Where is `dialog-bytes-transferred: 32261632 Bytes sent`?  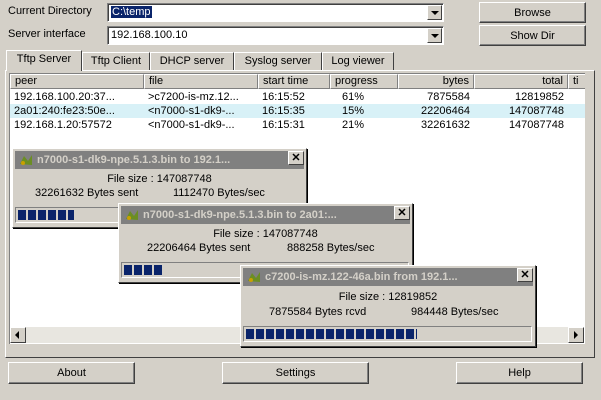
dialog-bytes-transferred: 32261632 Bytes sent is located at coordinates (87, 193).